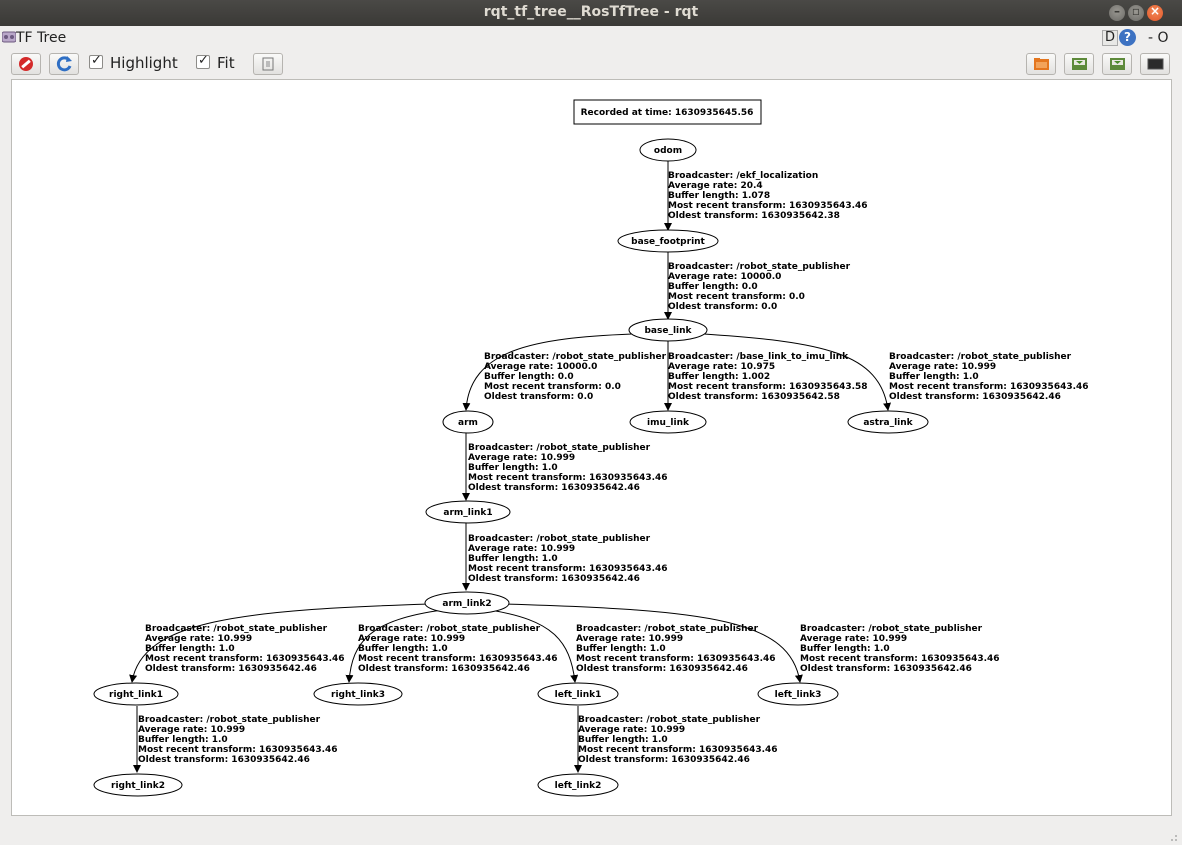 The height and width of the screenshot is (845, 1182). Describe the element at coordinates (668, 423) in the screenshot. I see `node-label-imu-link: imu_link` at that location.